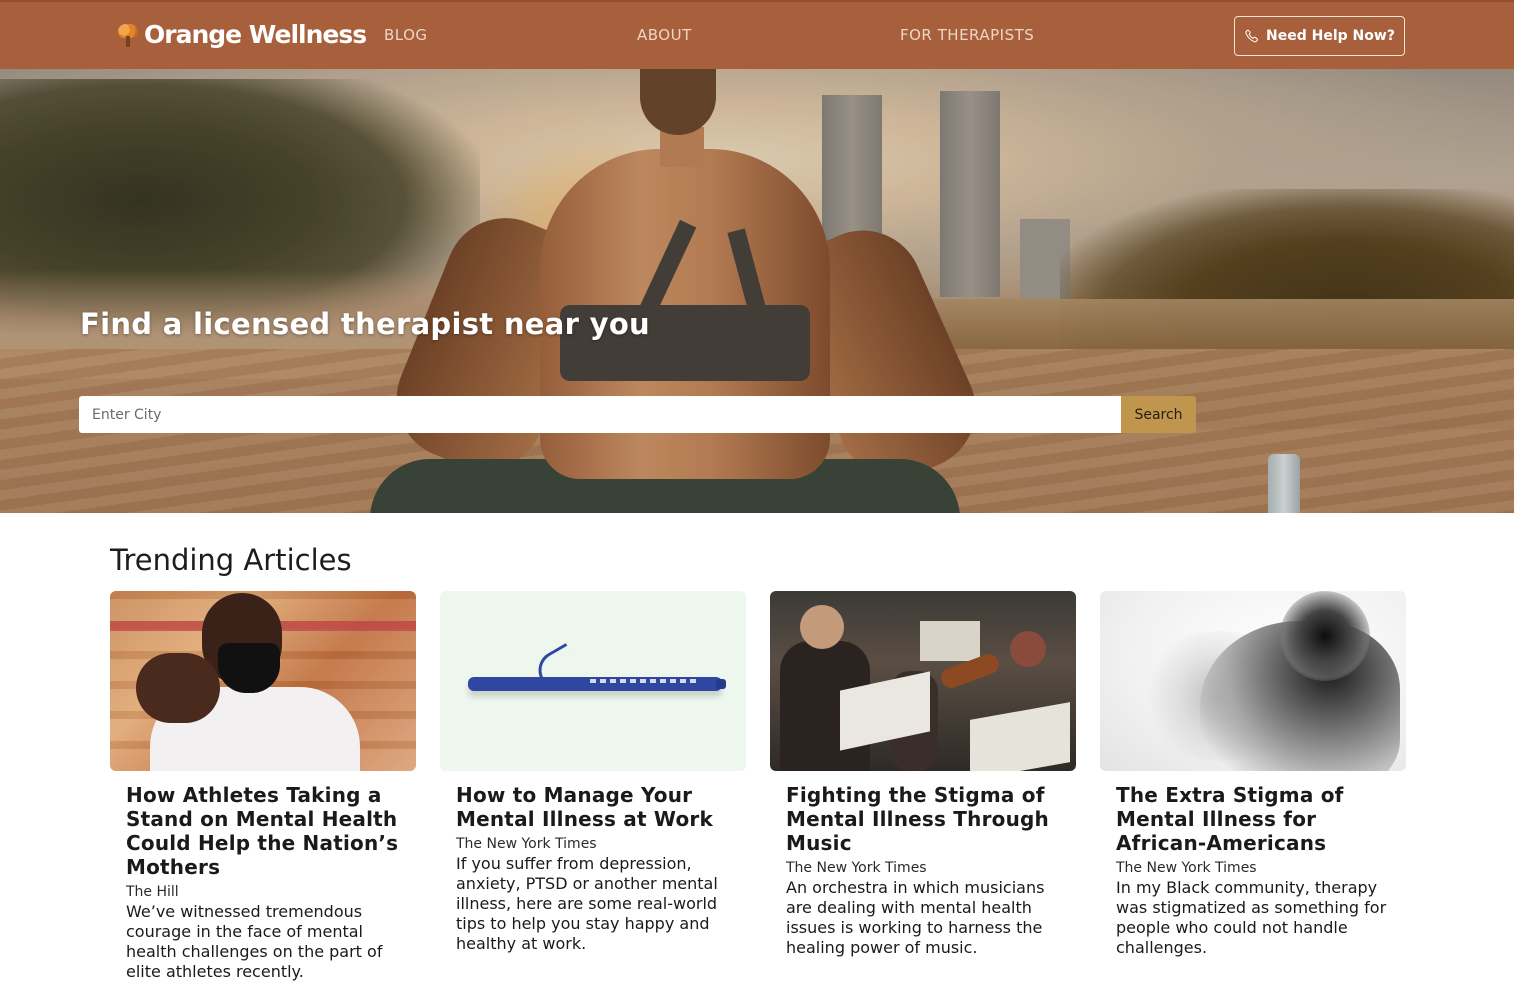  I want to click on hero-title: Find a licensed therapist near you, so click(365, 324).